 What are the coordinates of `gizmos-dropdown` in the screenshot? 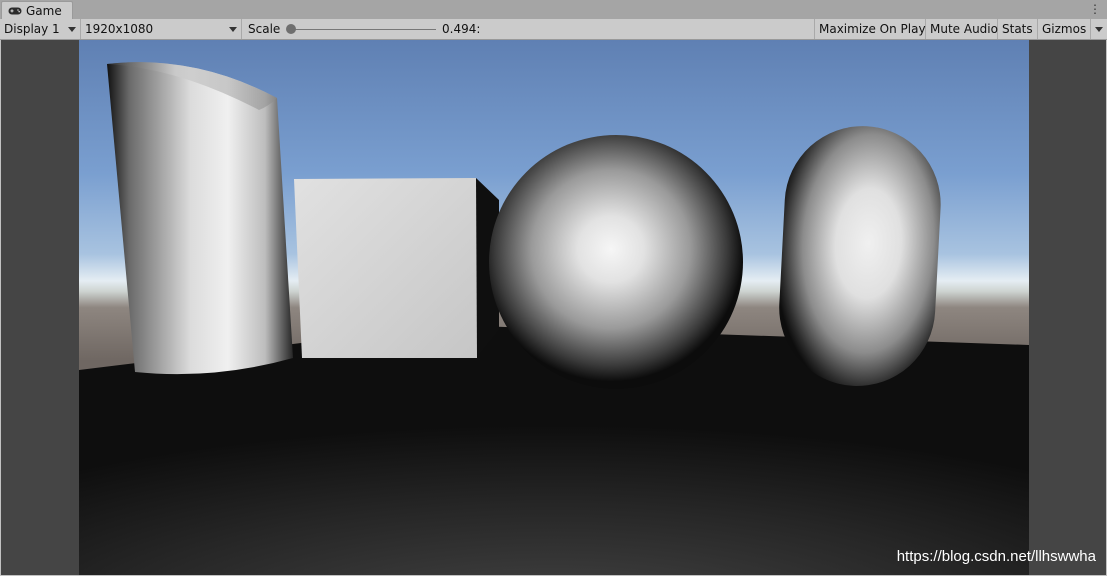 It's located at (1099, 29).